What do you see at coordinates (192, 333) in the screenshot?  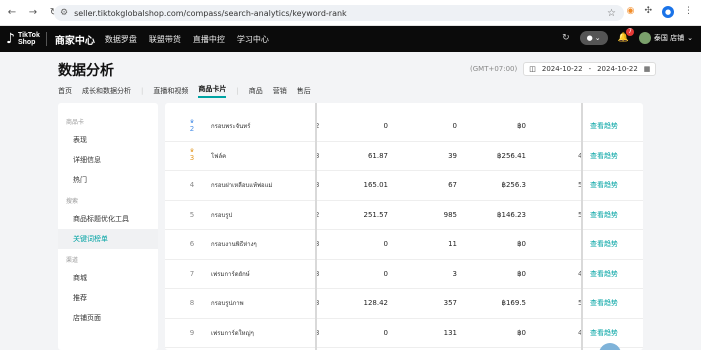 I see `rank-cell: 9` at bounding box center [192, 333].